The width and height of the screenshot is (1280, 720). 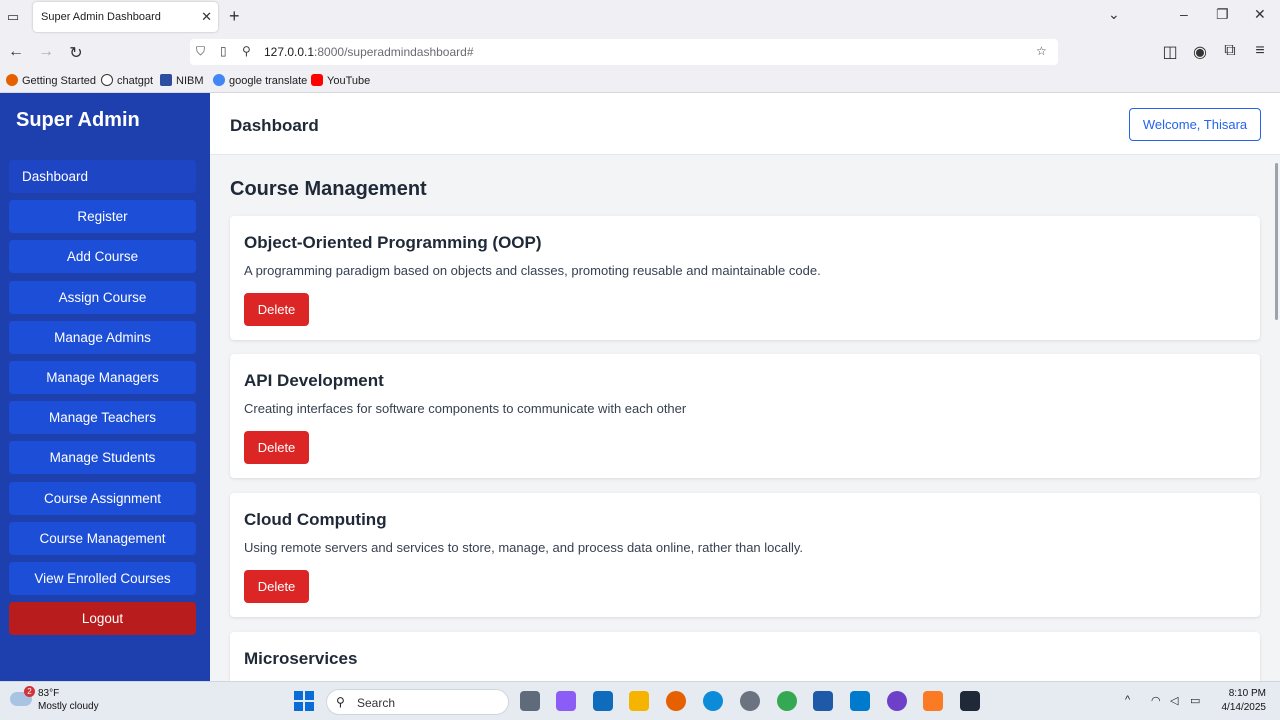 I want to click on page-header: Dashboard Welcome, Thisara, so click(x=745, y=124).